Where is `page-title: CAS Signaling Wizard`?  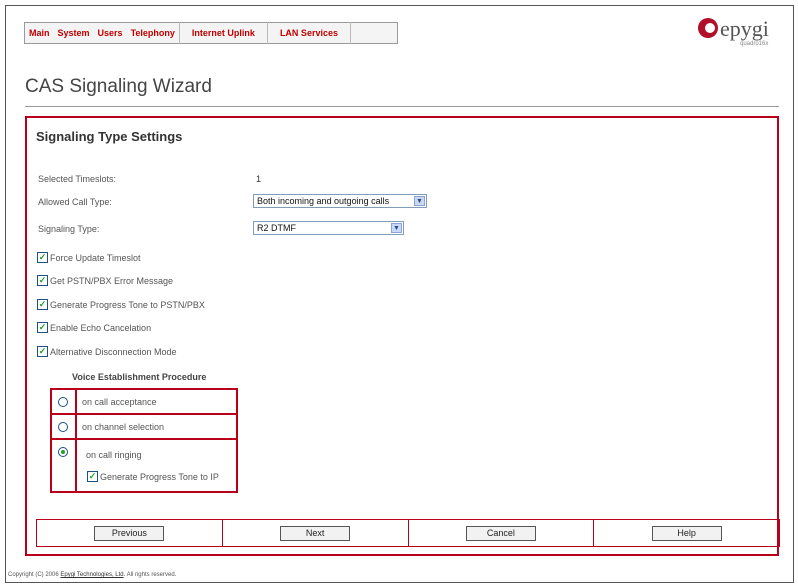
page-title: CAS Signaling Wizard is located at coordinates (118, 86).